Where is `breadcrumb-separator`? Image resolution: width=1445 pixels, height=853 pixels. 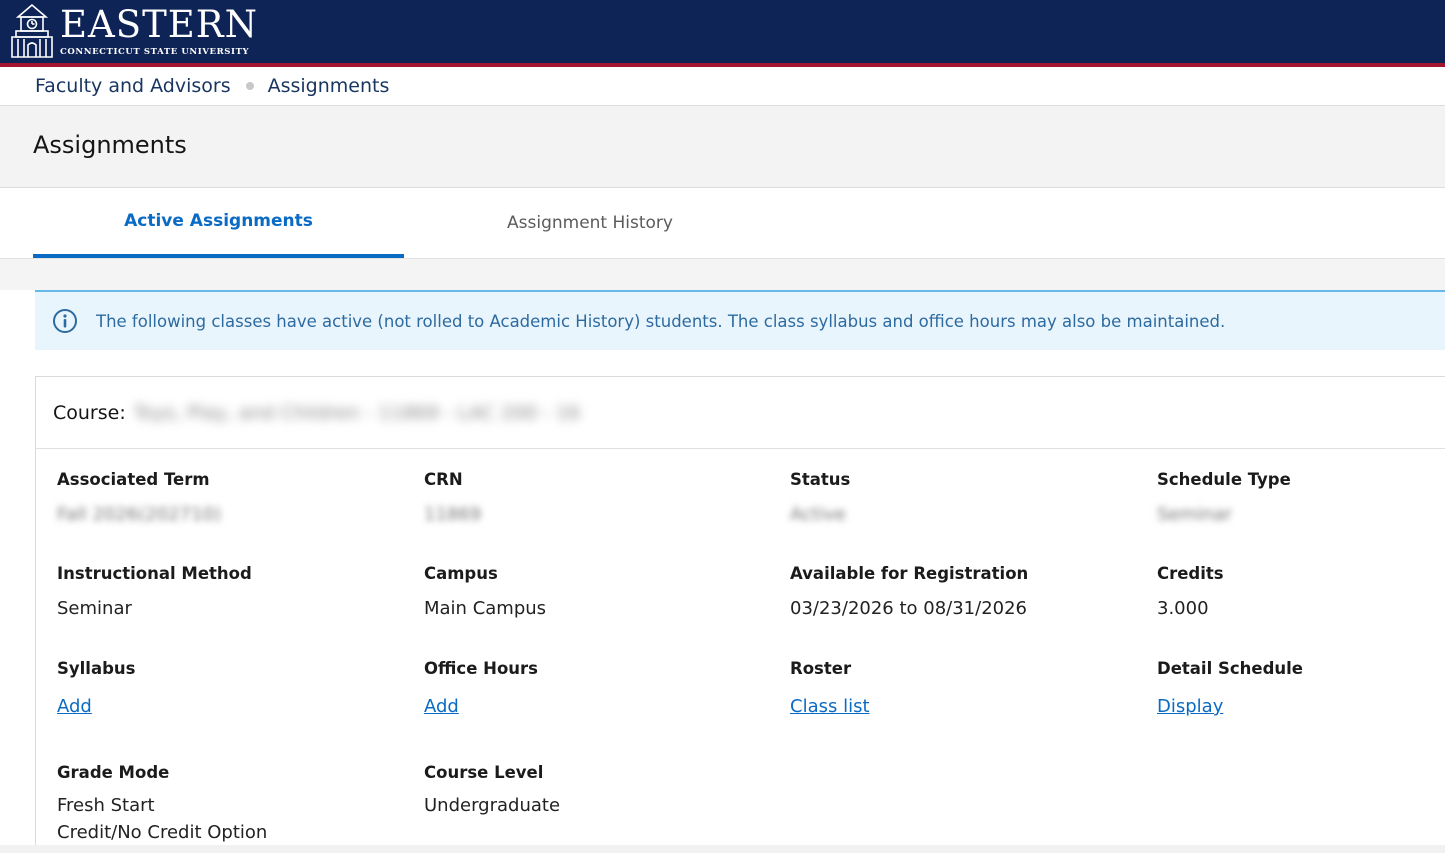
breadcrumb-separator is located at coordinates (249, 86).